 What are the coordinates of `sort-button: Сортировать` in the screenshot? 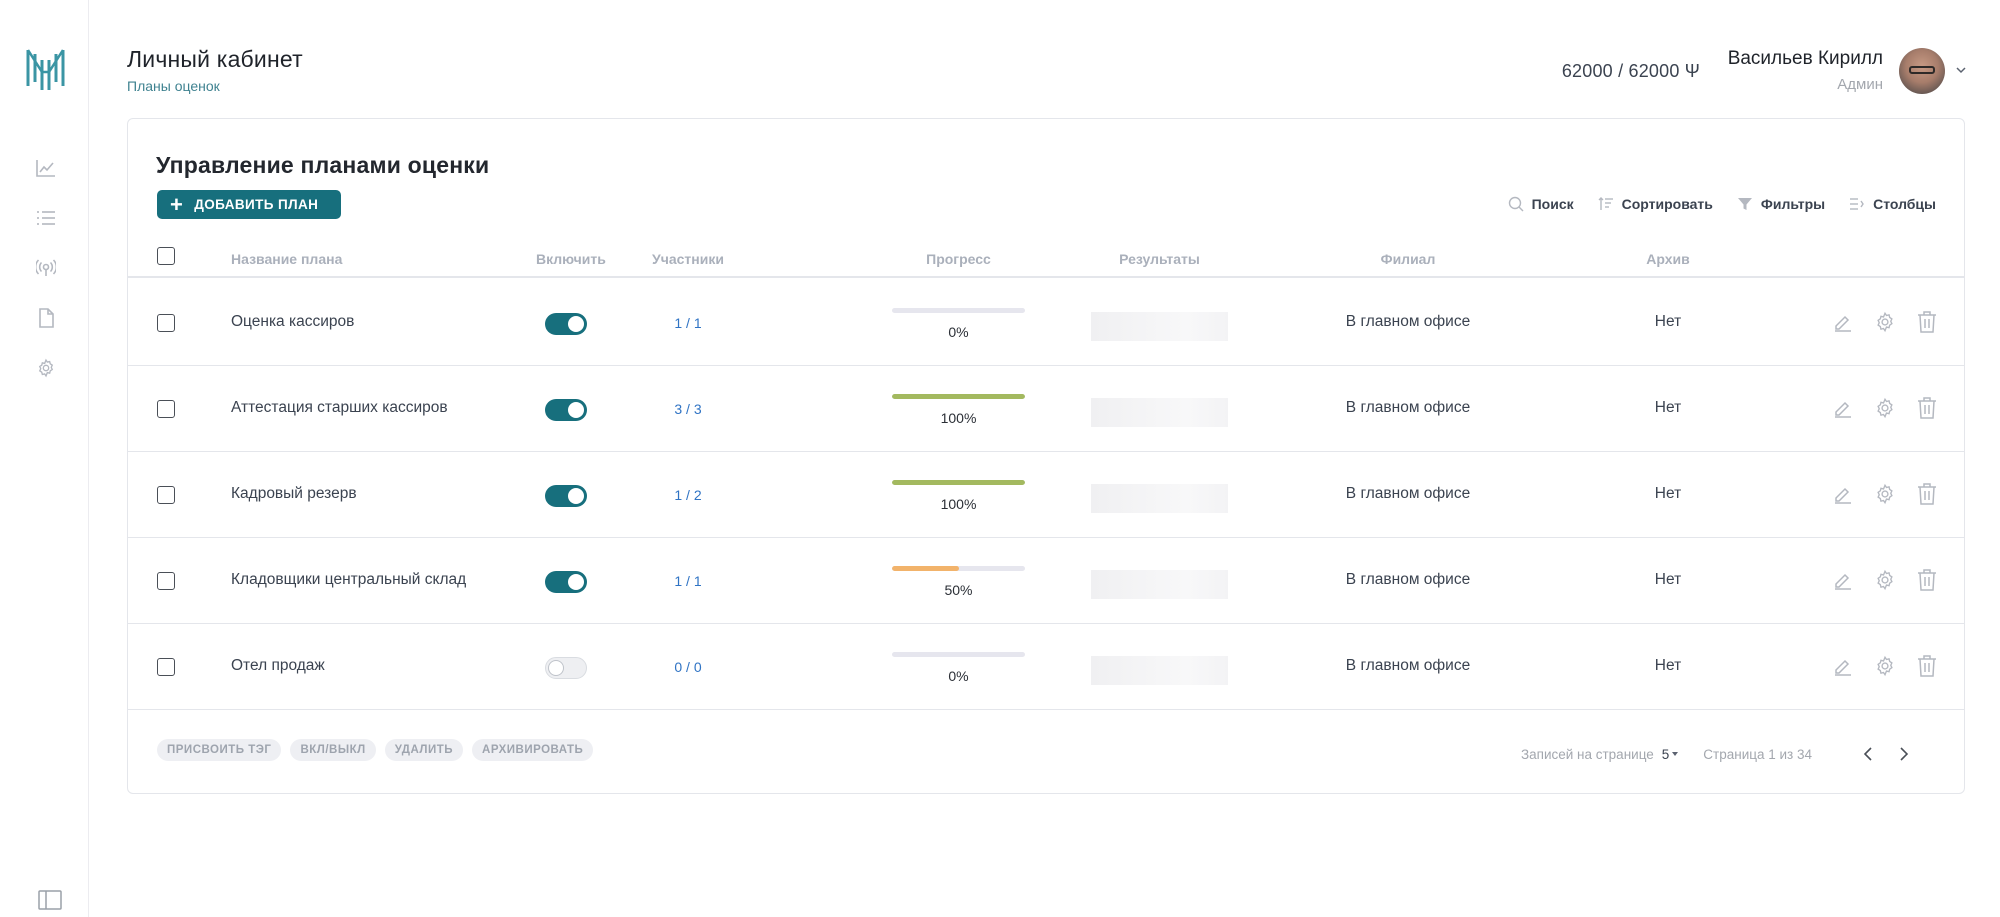 It's located at (1655, 204).